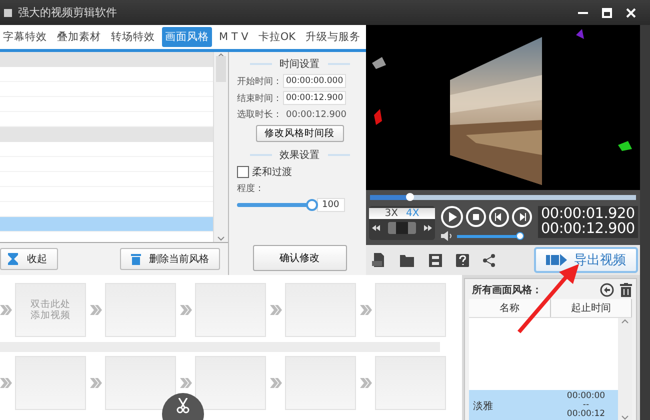 The image size is (650, 420). I want to click on time-field: 00:00:12.900, so click(314, 98).